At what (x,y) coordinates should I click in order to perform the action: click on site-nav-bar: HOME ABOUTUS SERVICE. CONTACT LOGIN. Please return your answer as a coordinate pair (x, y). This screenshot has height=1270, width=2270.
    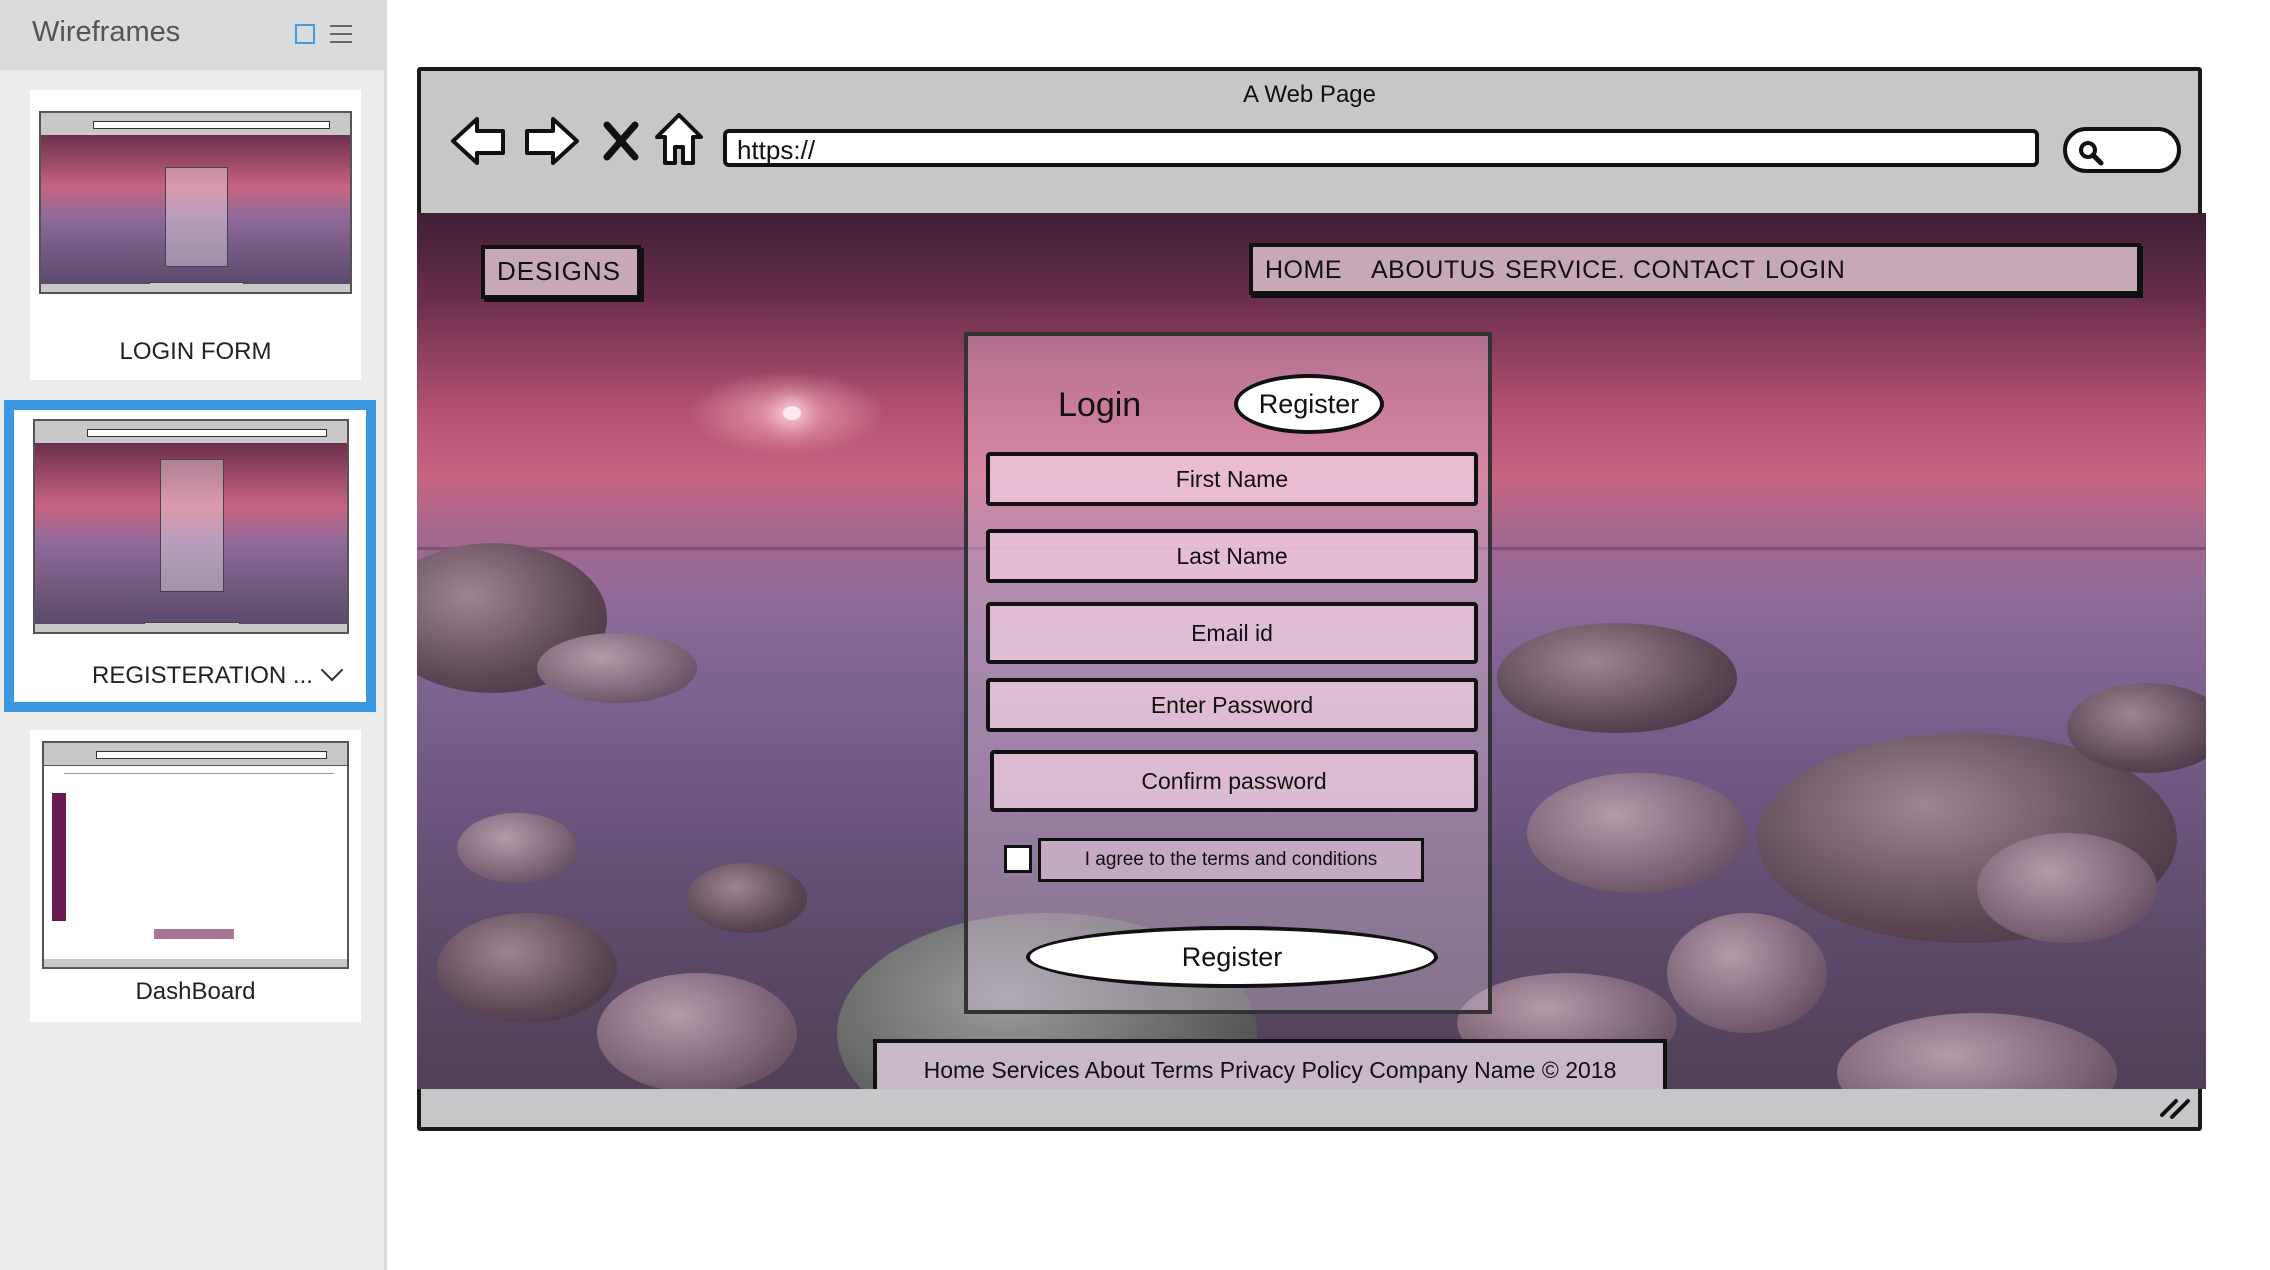
    Looking at the image, I should click on (1695, 269).